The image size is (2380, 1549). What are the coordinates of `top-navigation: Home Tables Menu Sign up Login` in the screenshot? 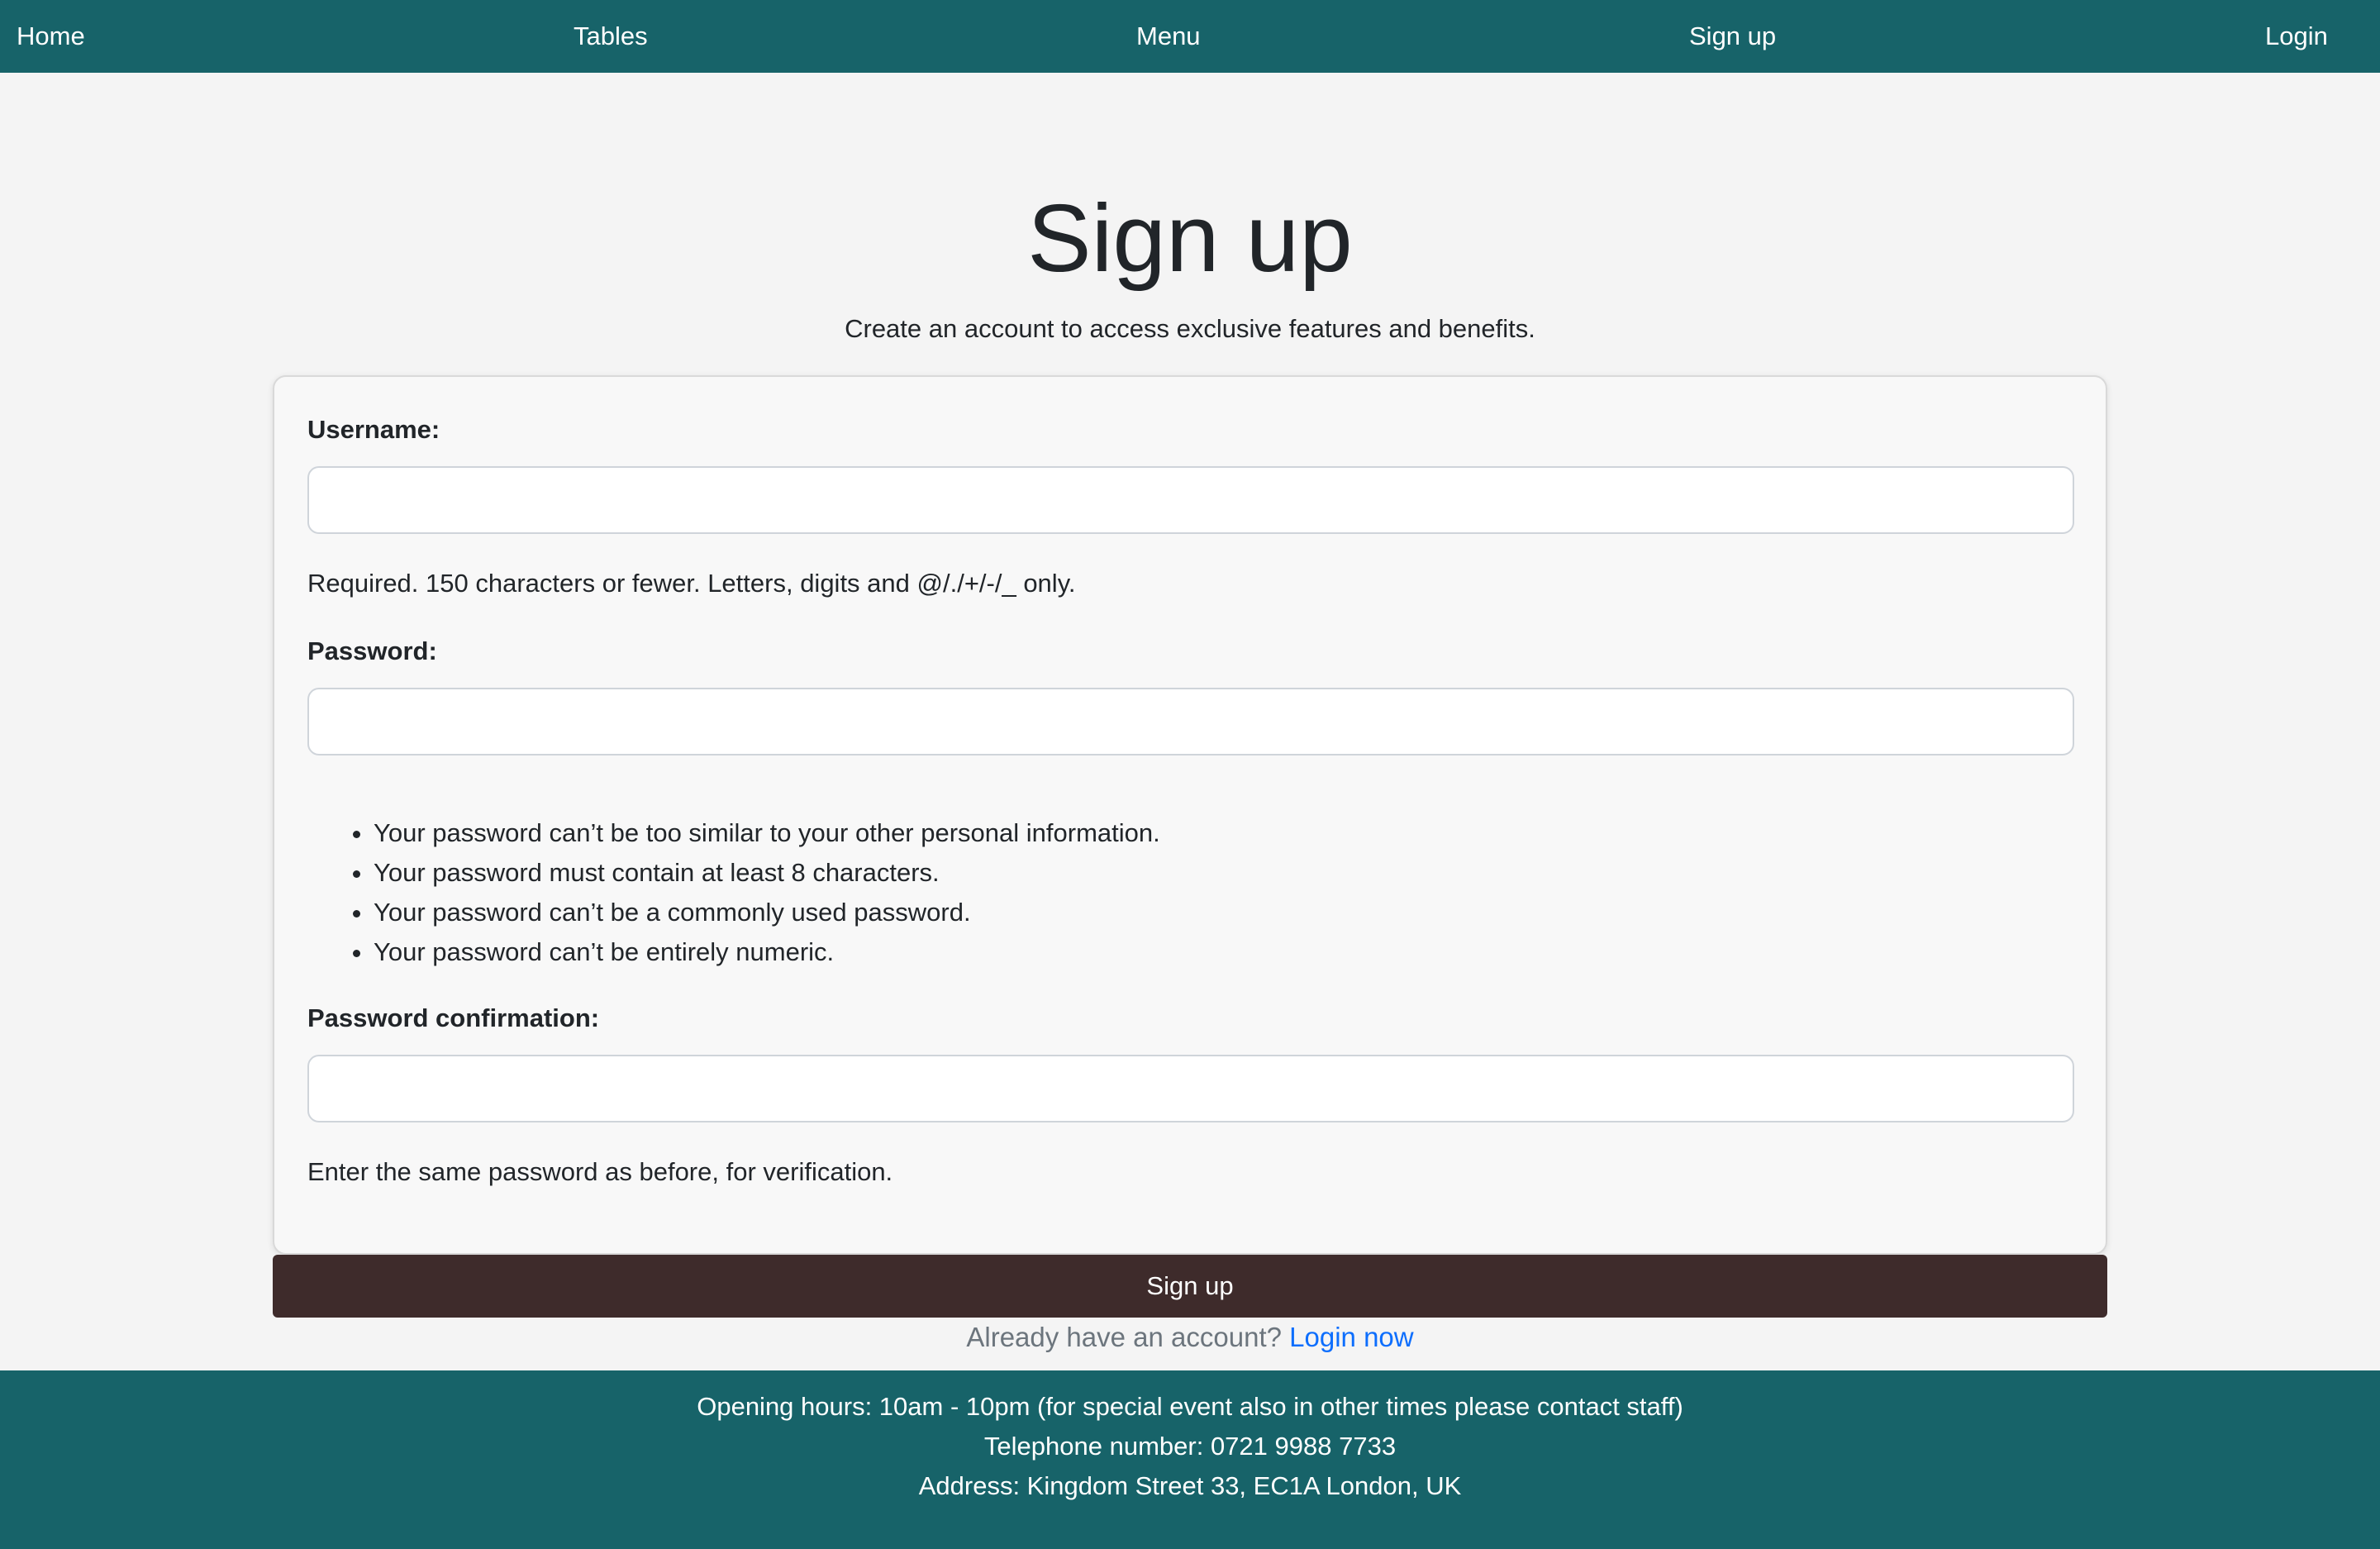 It's located at (1190, 36).